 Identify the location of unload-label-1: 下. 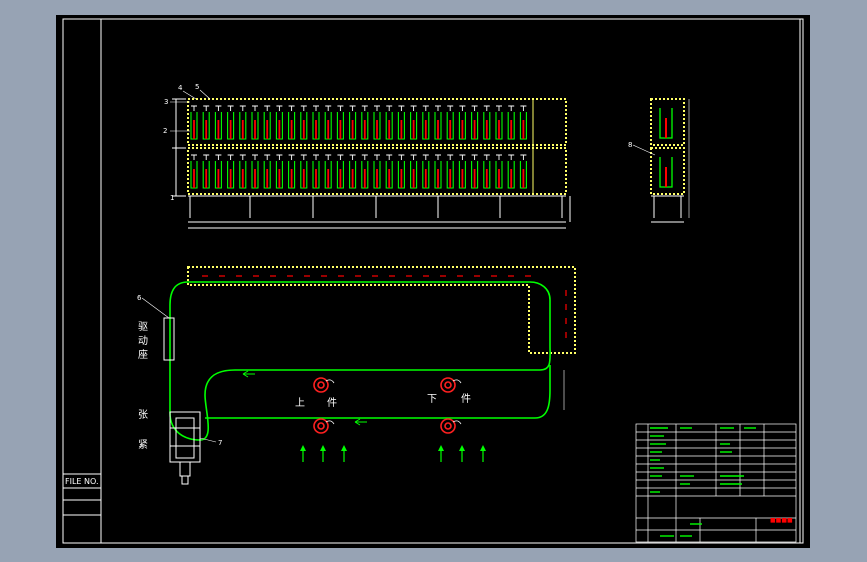
(432, 399).